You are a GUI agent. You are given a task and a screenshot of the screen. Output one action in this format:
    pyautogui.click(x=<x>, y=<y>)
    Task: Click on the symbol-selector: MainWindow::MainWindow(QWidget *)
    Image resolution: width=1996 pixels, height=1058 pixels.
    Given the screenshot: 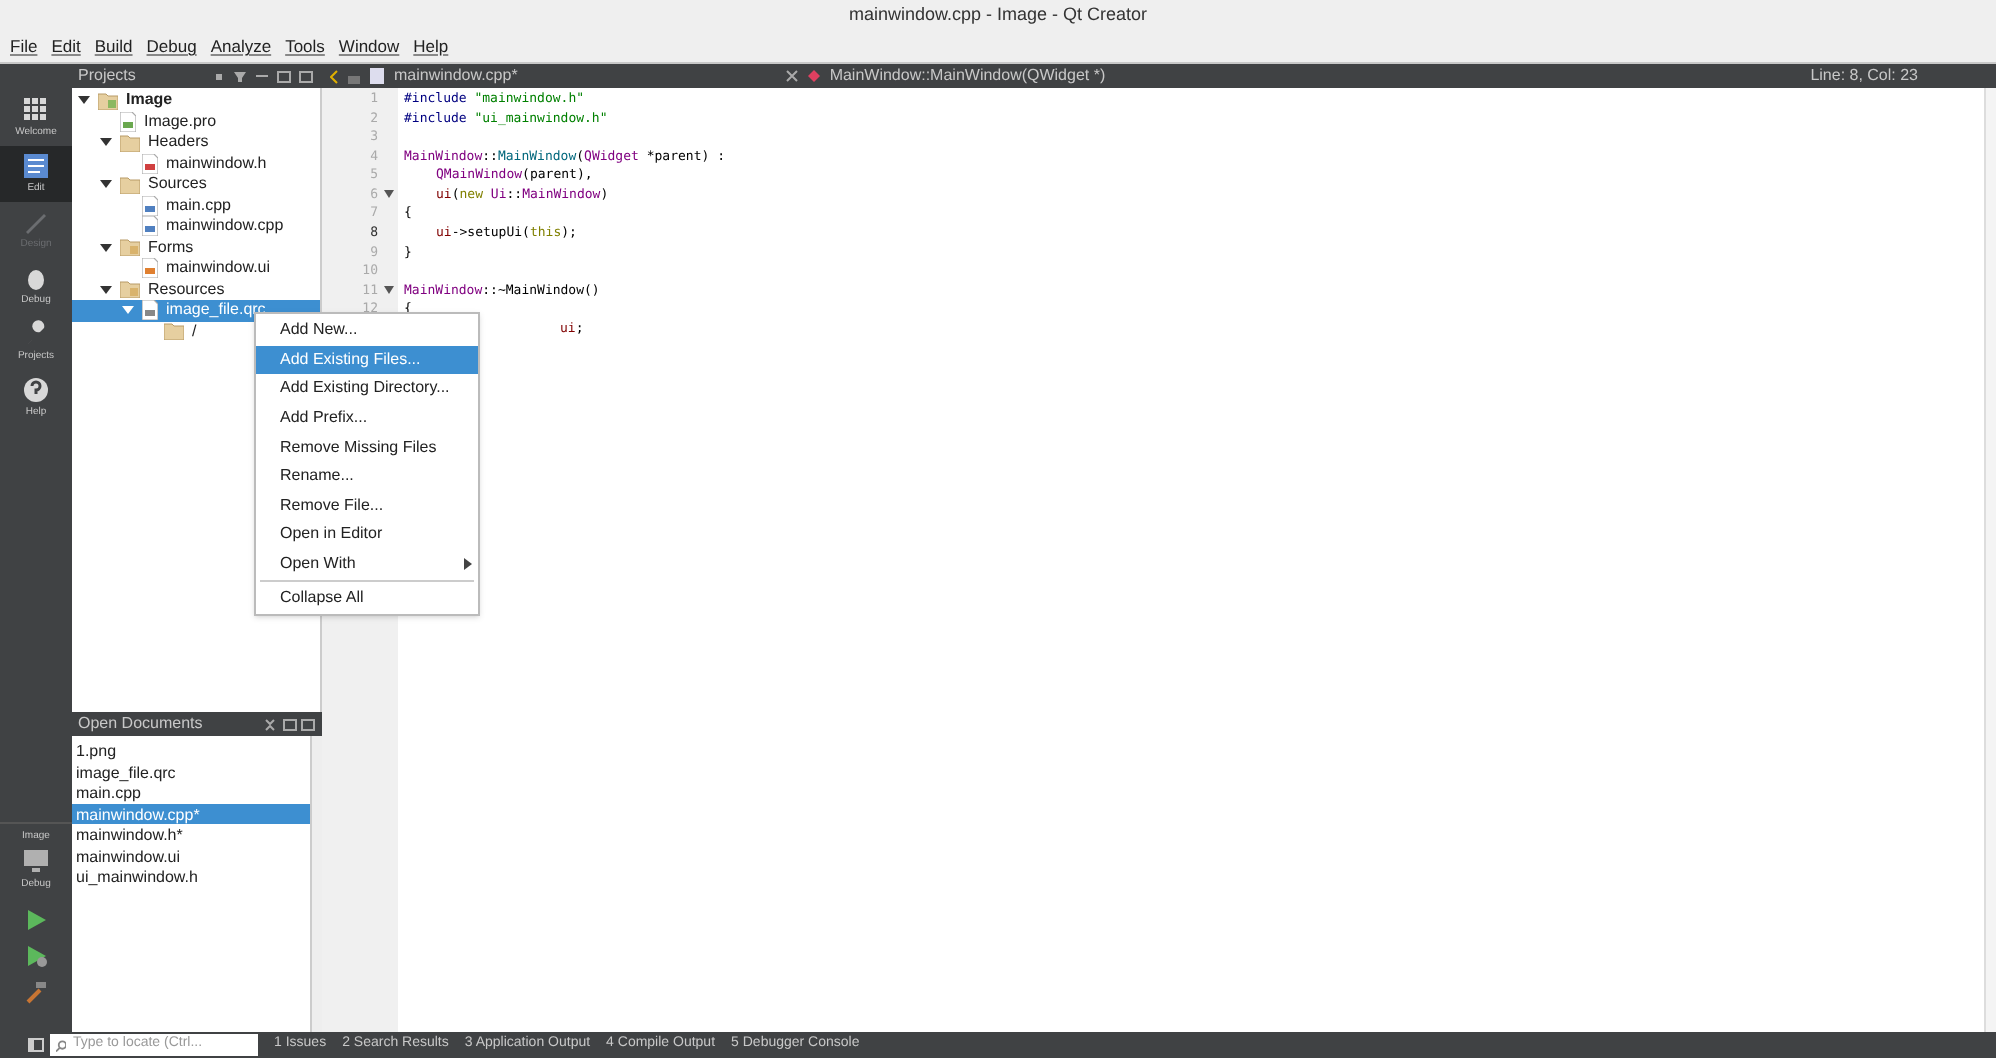 What is the action you would take?
    pyautogui.click(x=967, y=76)
    